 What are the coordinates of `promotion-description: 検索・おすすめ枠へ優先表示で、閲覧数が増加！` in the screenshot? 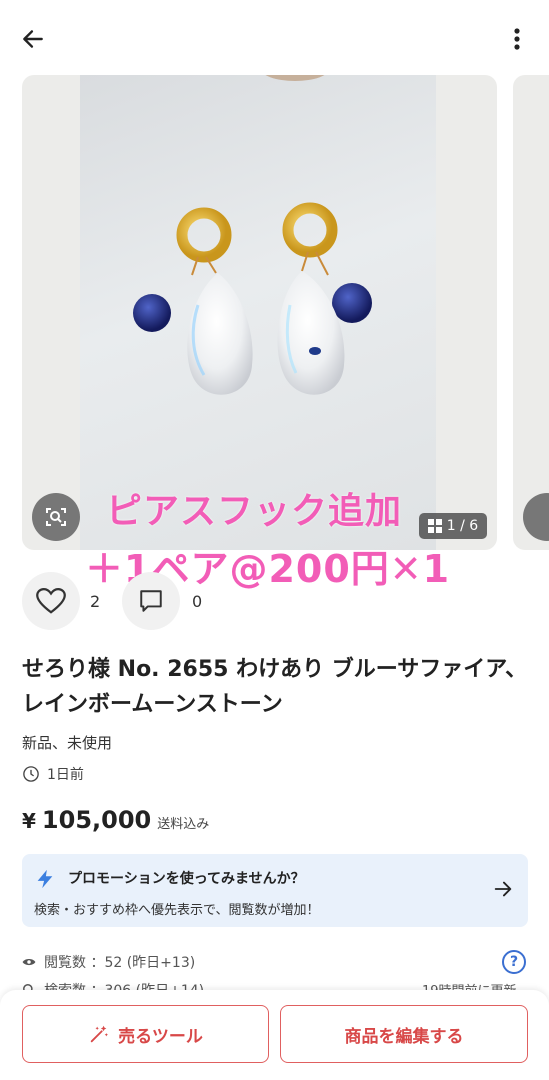 It's located at (177, 910).